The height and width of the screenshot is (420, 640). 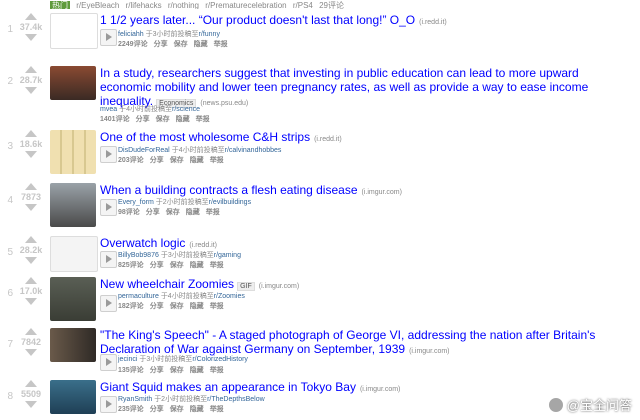 I want to click on top-strip-item: r/EyeBleach, so click(x=97, y=5).